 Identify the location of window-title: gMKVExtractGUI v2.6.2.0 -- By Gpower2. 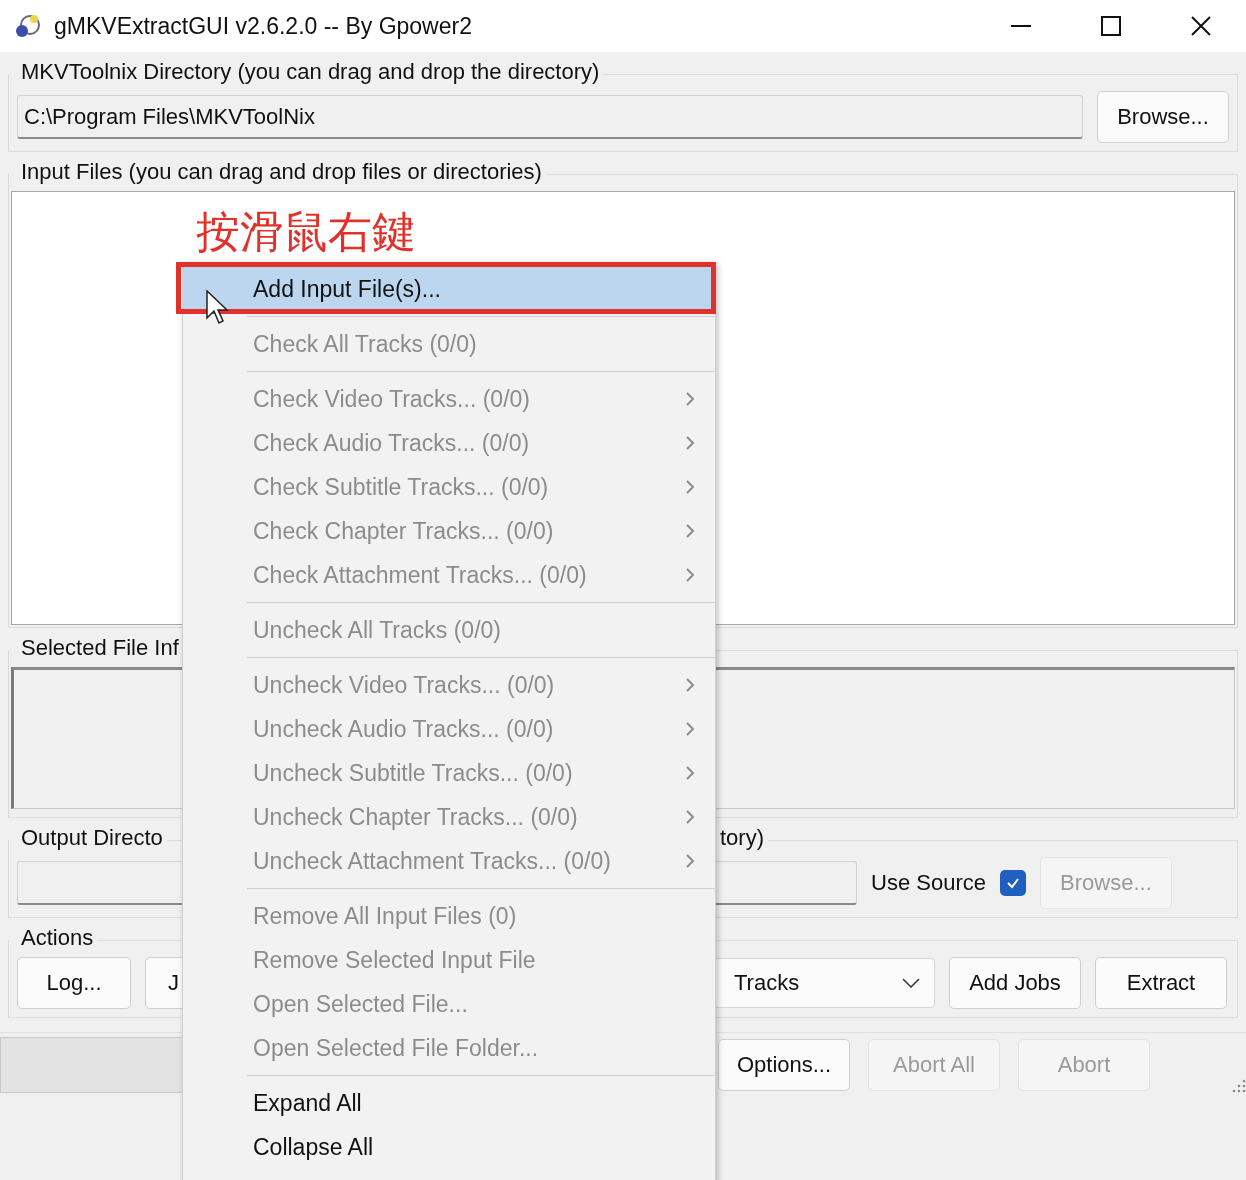
(263, 26).